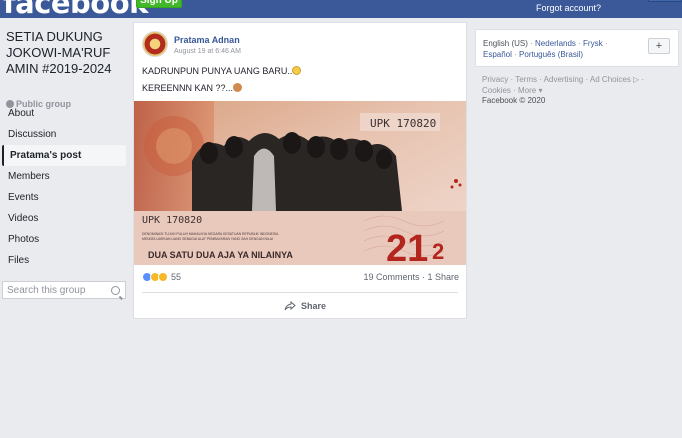 This screenshot has width=682, height=438. I want to click on author-name: Pratama Adnan, so click(207, 40).